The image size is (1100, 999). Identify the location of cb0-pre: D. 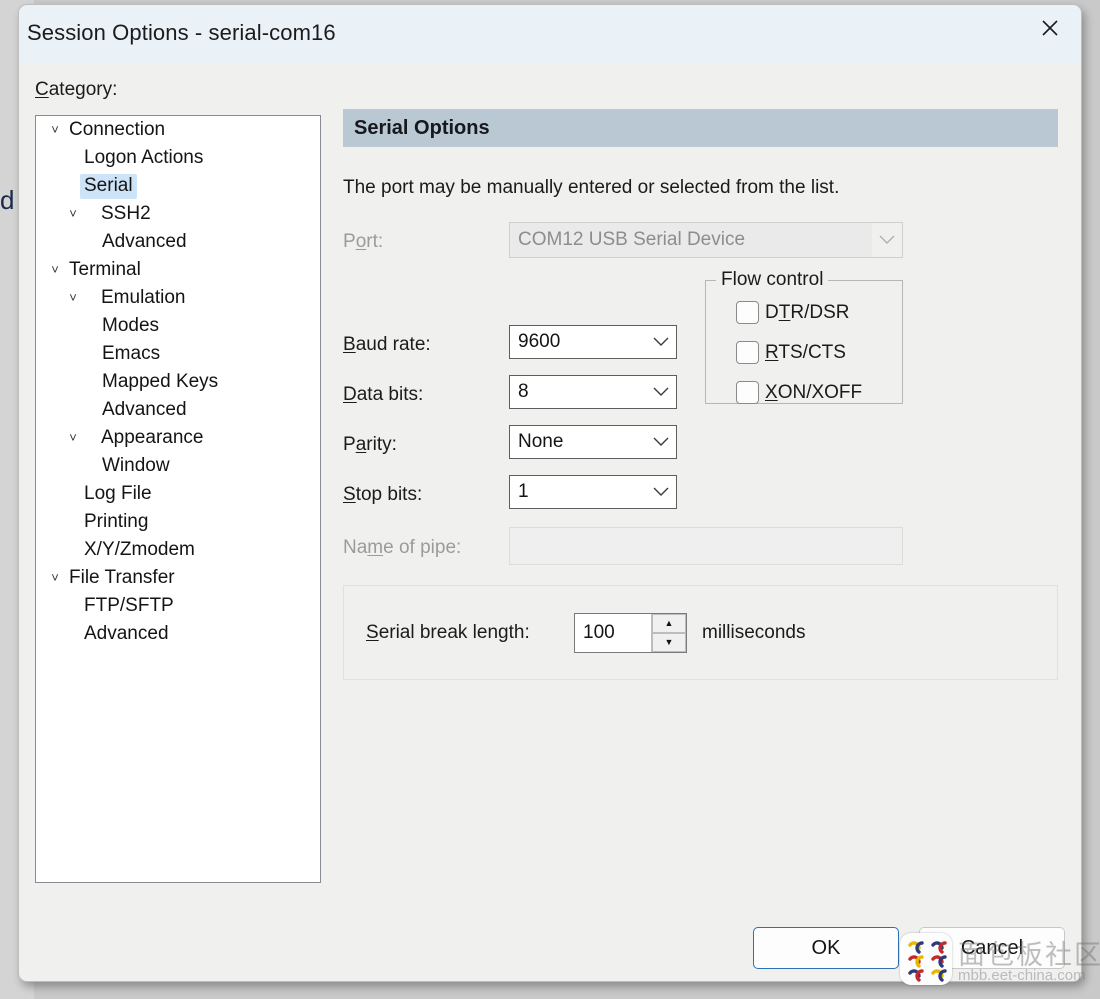
(772, 312).